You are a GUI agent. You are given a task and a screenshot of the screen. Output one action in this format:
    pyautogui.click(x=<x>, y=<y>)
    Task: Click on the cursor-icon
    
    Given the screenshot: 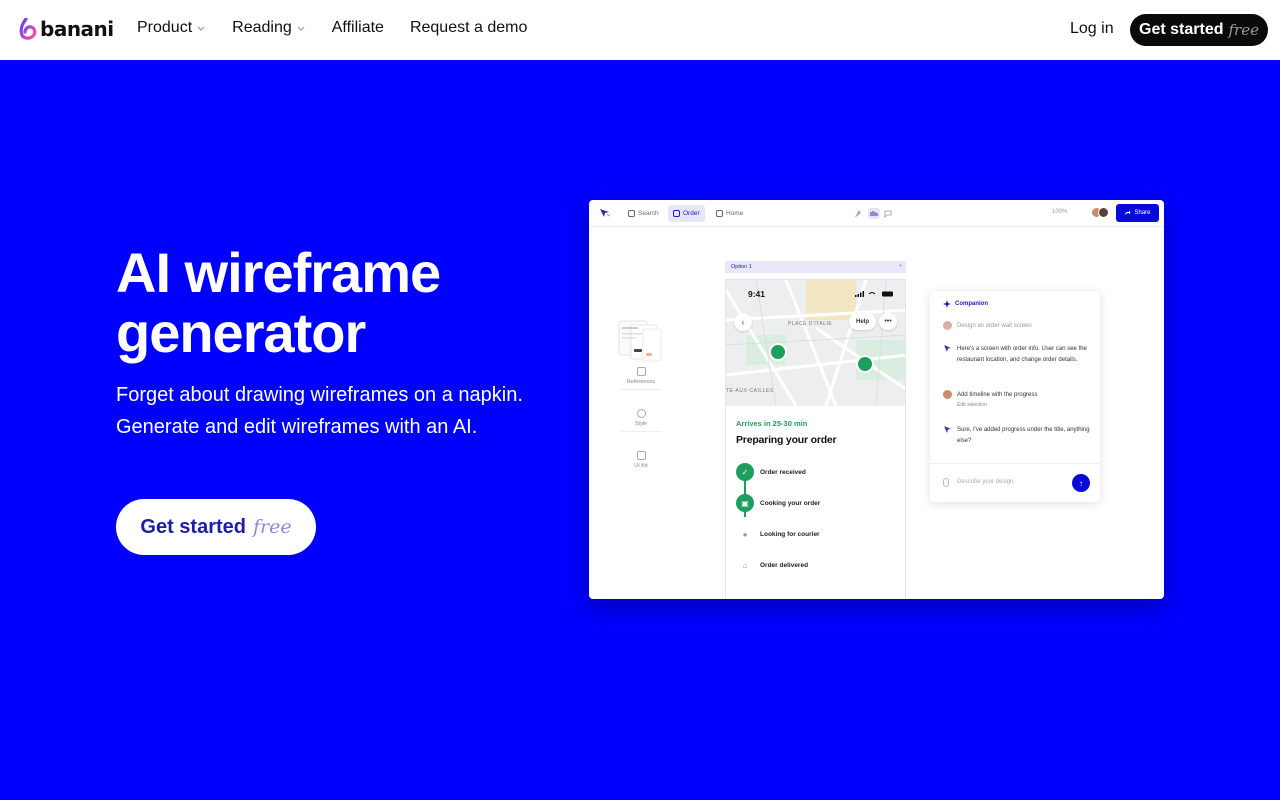 What is the action you would take?
    pyautogui.click(x=605, y=213)
    